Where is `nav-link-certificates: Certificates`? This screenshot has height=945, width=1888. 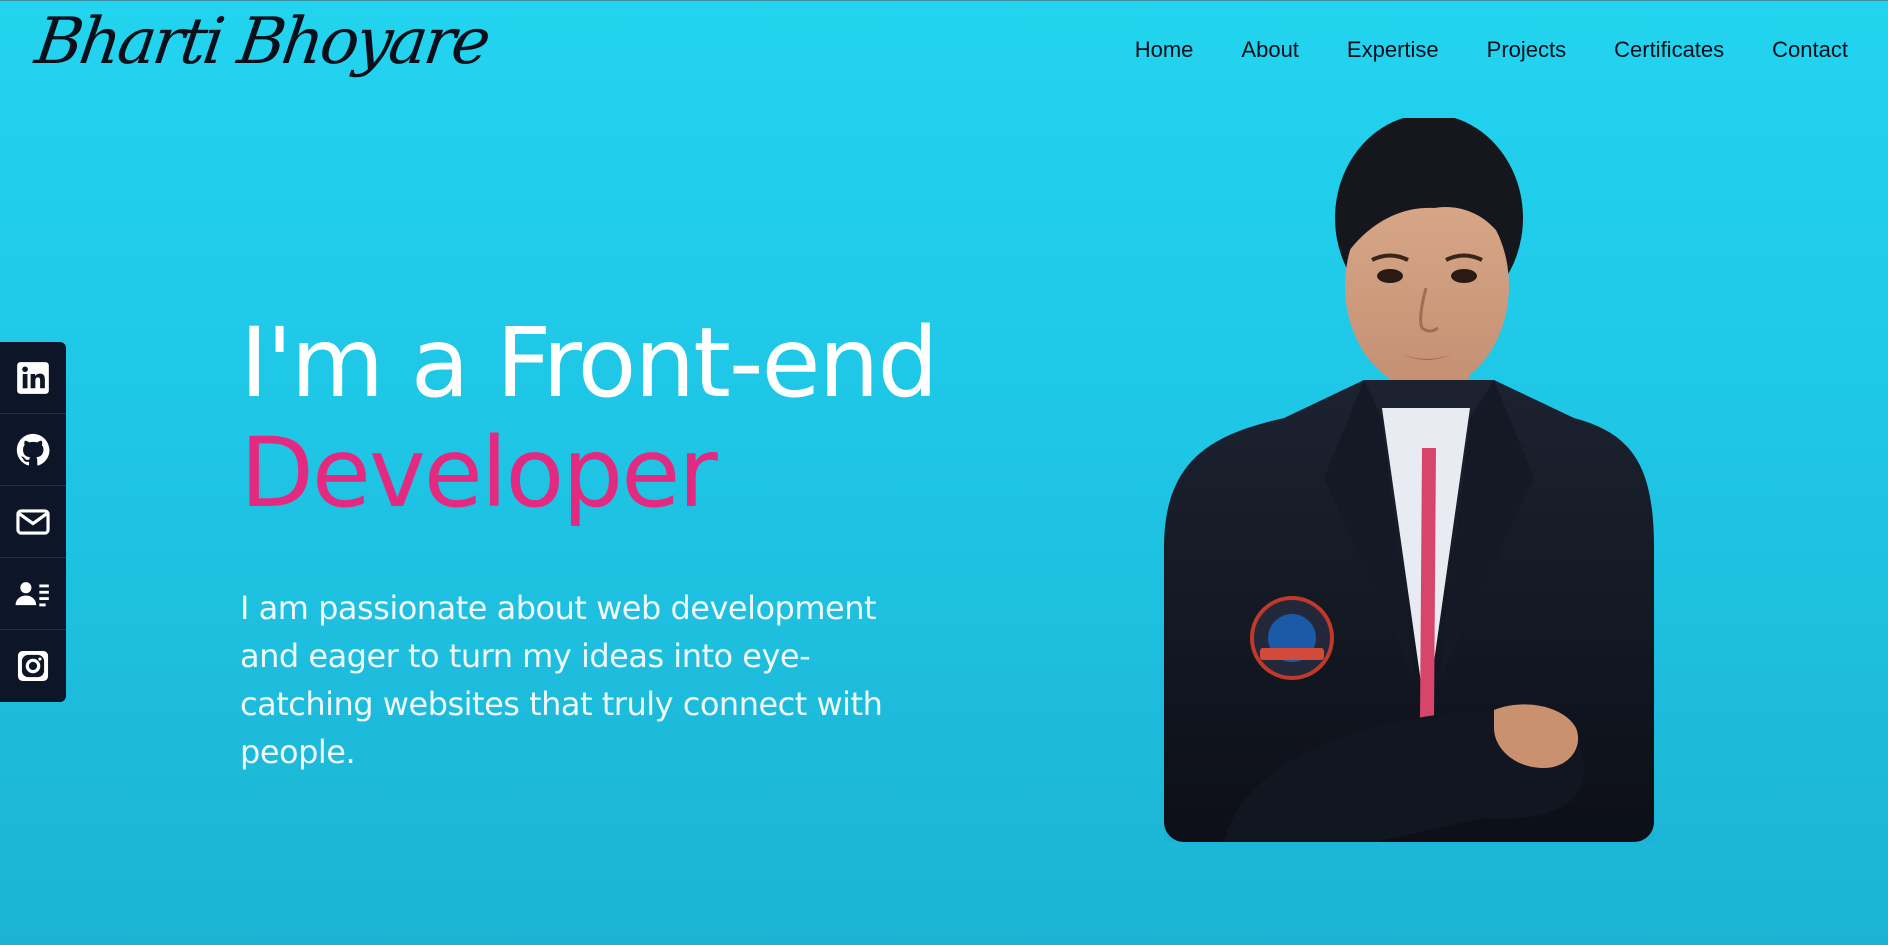
nav-link-certificates: Certificates is located at coordinates (1669, 50).